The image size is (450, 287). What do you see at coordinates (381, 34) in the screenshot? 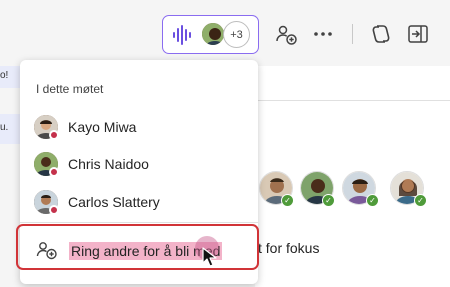
I see `copilot-icon` at bounding box center [381, 34].